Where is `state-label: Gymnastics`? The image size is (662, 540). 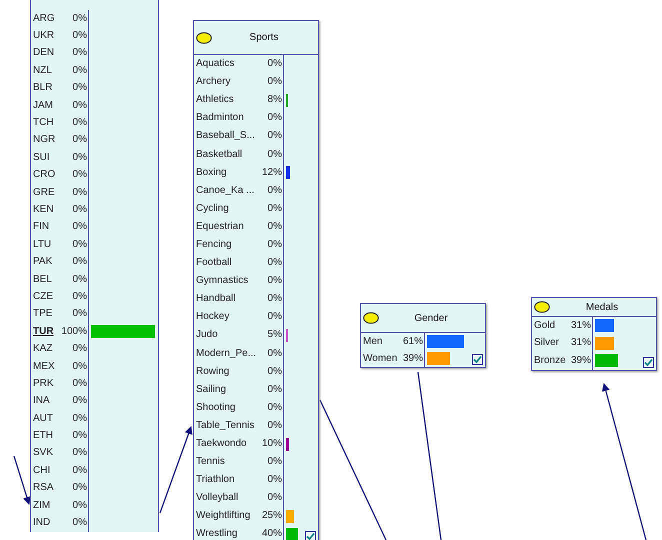
state-label: Gymnastics is located at coordinates (222, 281).